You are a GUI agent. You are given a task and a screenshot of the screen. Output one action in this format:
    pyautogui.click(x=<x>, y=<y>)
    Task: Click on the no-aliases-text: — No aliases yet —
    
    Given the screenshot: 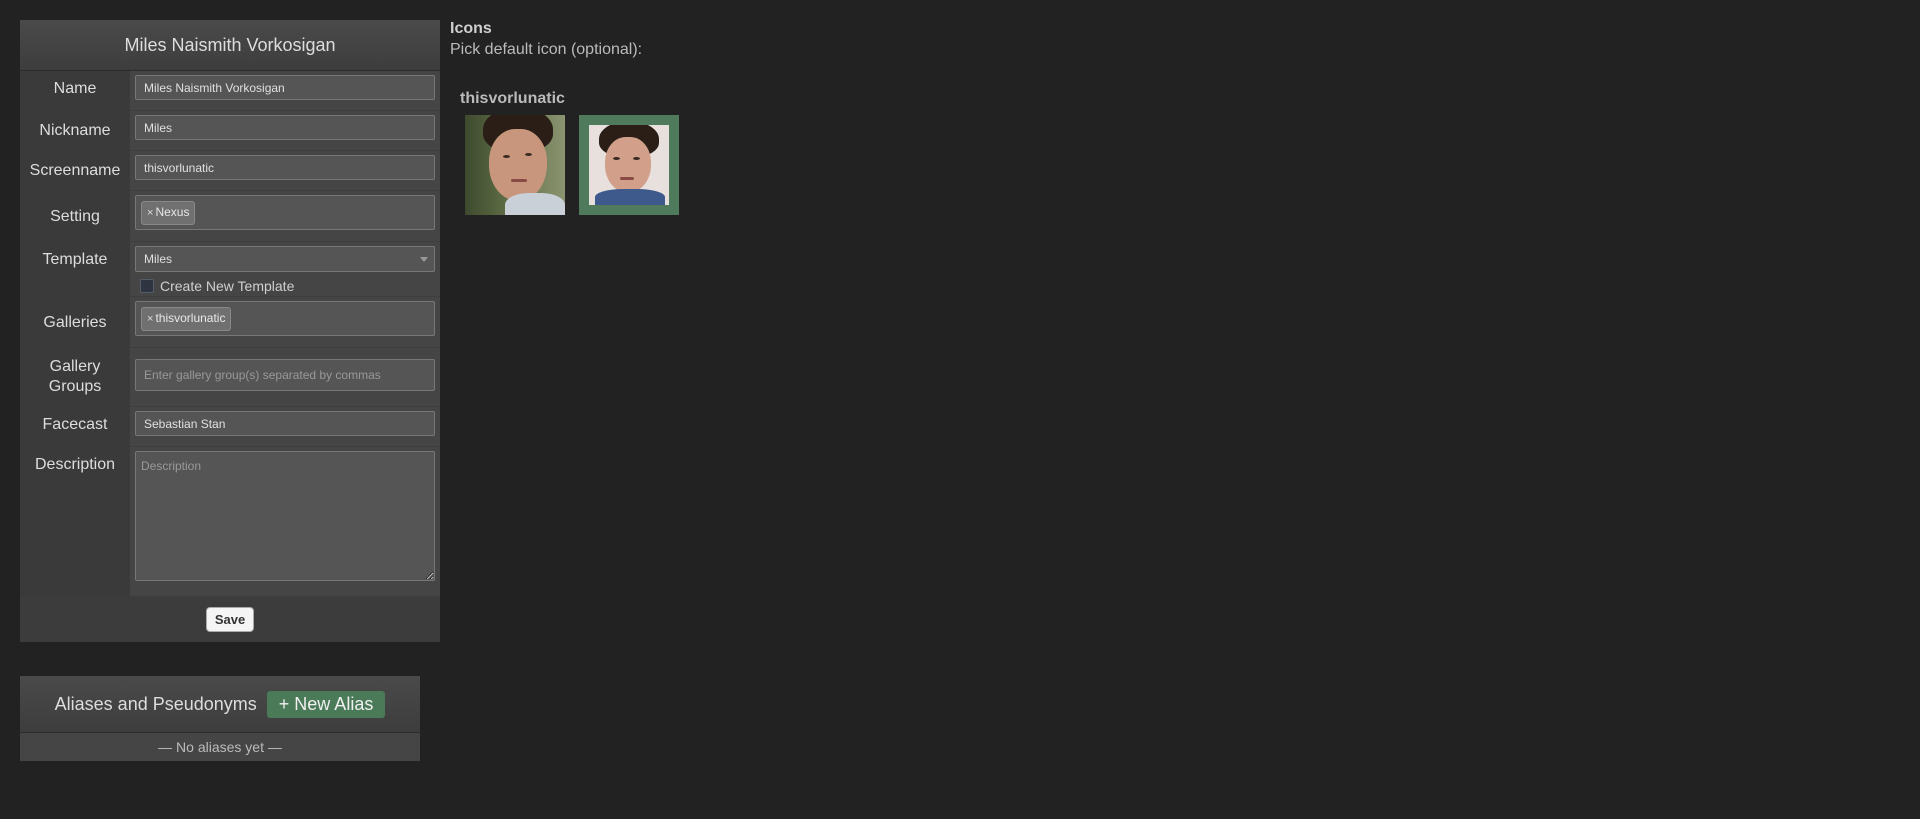 What is the action you would take?
    pyautogui.click(x=220, y=747)
    